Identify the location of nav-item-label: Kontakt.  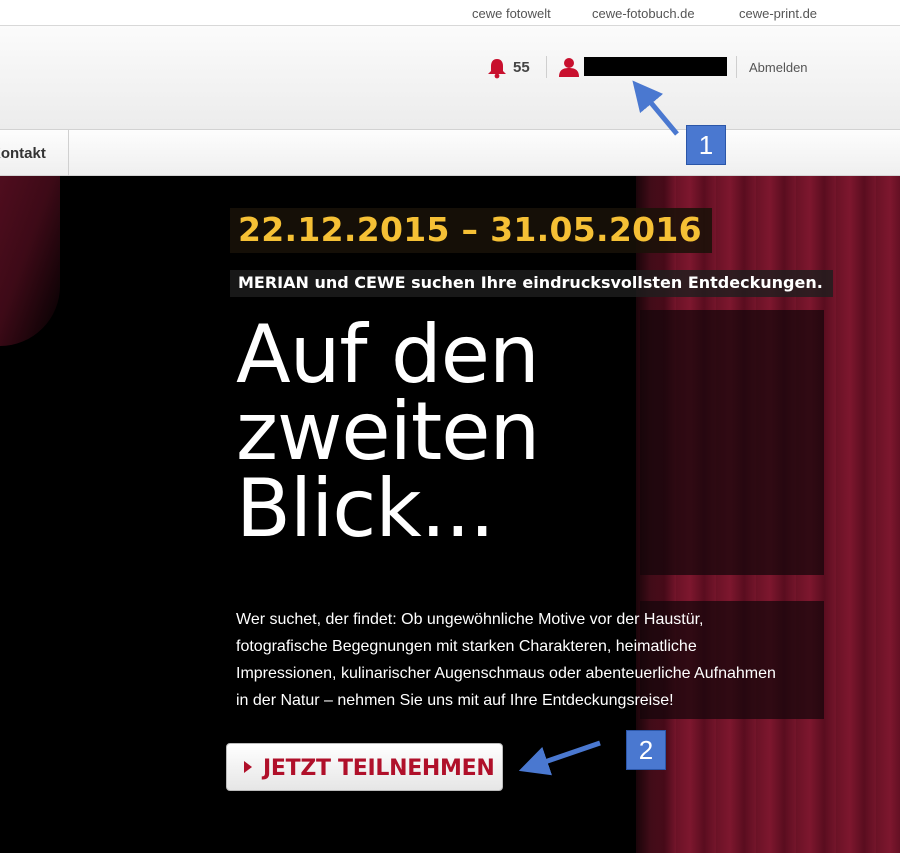
(23, 153).